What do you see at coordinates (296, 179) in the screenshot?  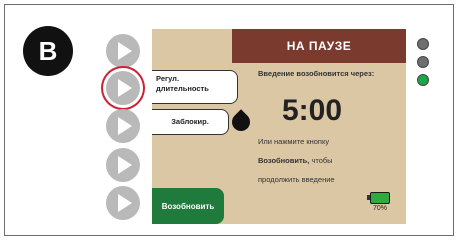 I see `hint-line-3: продолжить введение` at bounding box center [296, 179].